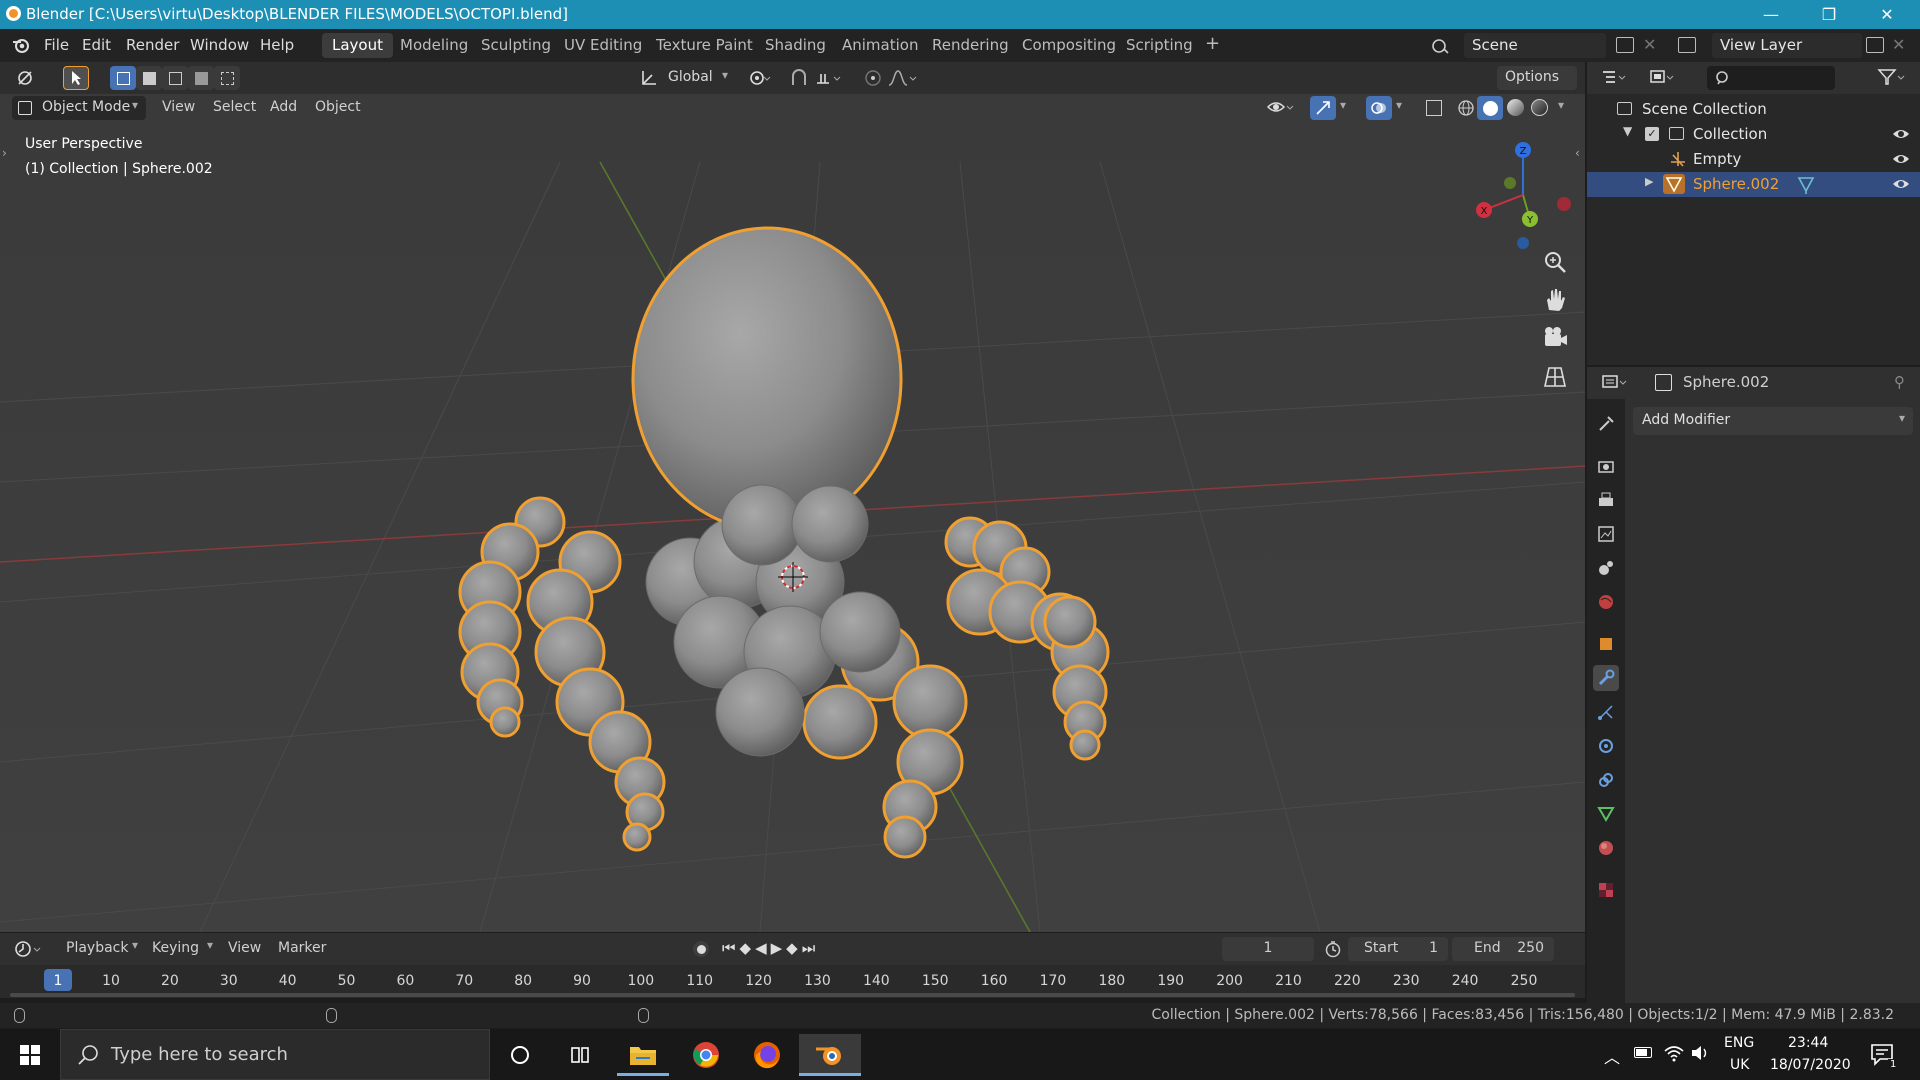 The image size is (1920, 1080). What do you see at coordinates (96, 45) in the screenshot?
I see `menu-edit: Edit` at bounding box center [96, 45].